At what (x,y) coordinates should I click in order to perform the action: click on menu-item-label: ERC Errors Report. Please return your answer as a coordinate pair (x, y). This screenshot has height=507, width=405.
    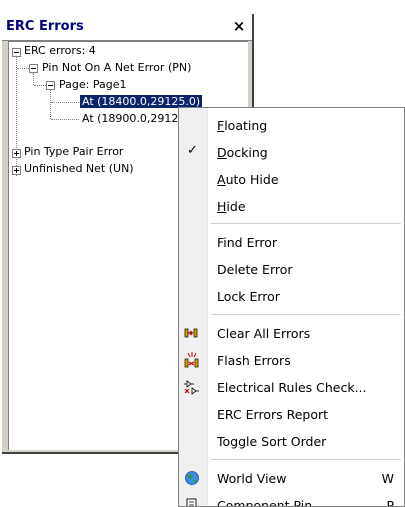
    Looking at the image, I should click on (273, 414).